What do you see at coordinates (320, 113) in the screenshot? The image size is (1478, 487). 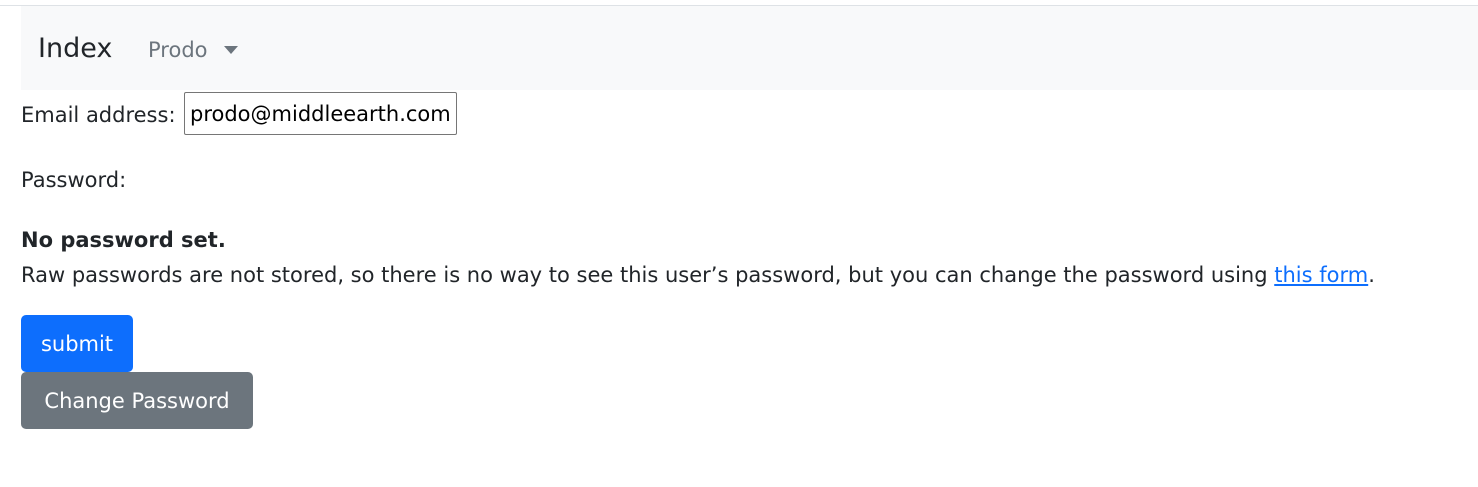 I see `email-input` at bounding box center [320, 113].